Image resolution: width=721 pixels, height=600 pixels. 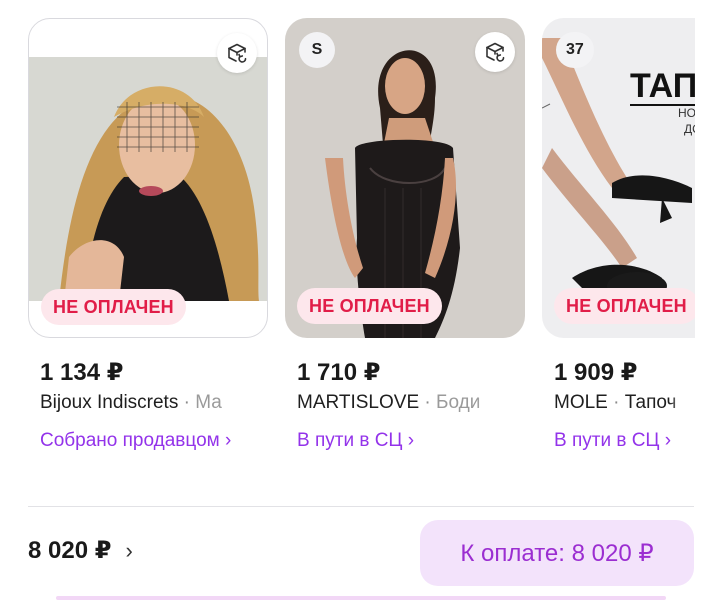 I want to click on promo-line-2: ДО, so click(x=689, y=129).